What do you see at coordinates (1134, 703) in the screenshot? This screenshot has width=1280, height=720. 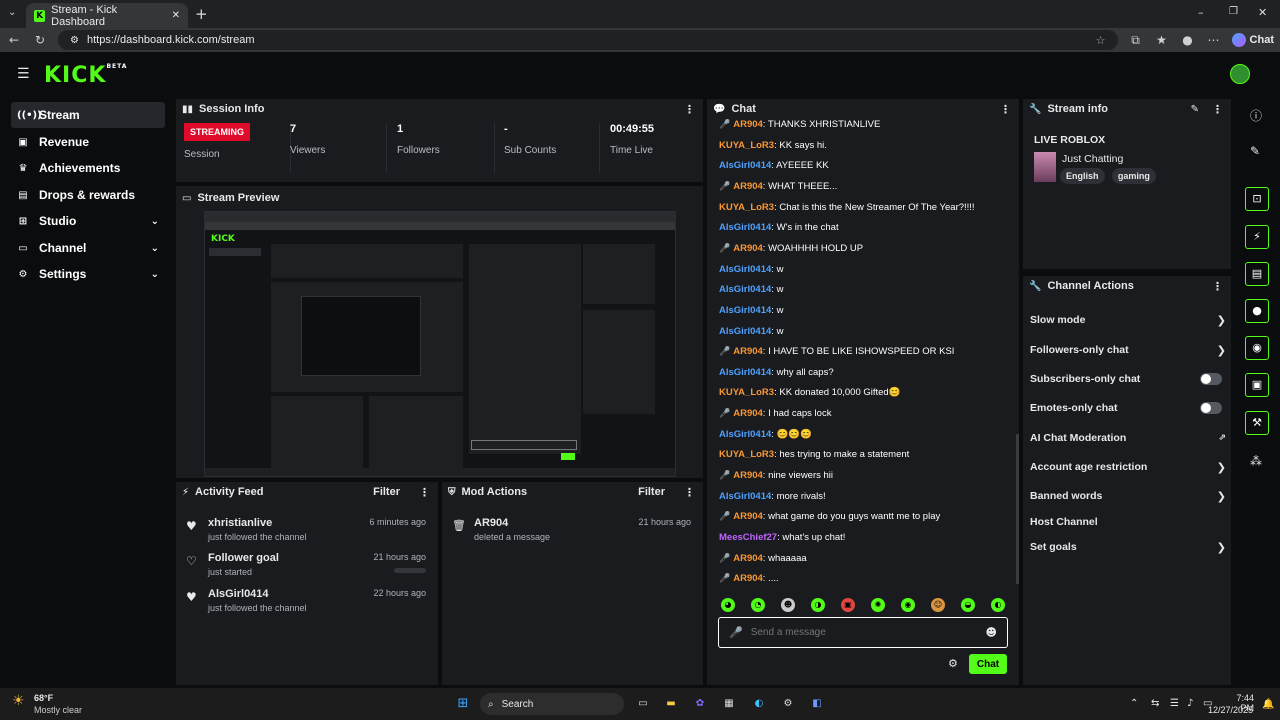 I see `tray-expand-icon: ⌃` at bounding box center [1134, 703].